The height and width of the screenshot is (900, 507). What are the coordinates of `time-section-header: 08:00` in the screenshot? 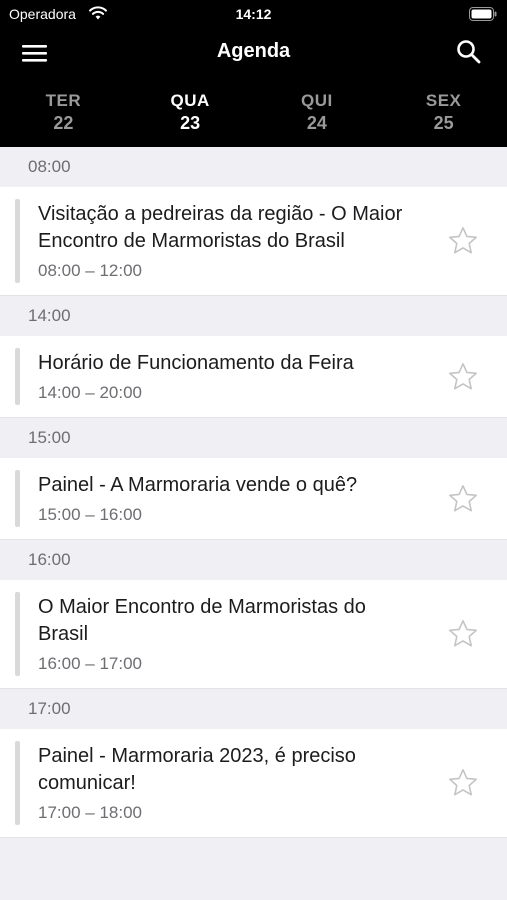 It's located at (253, 167).